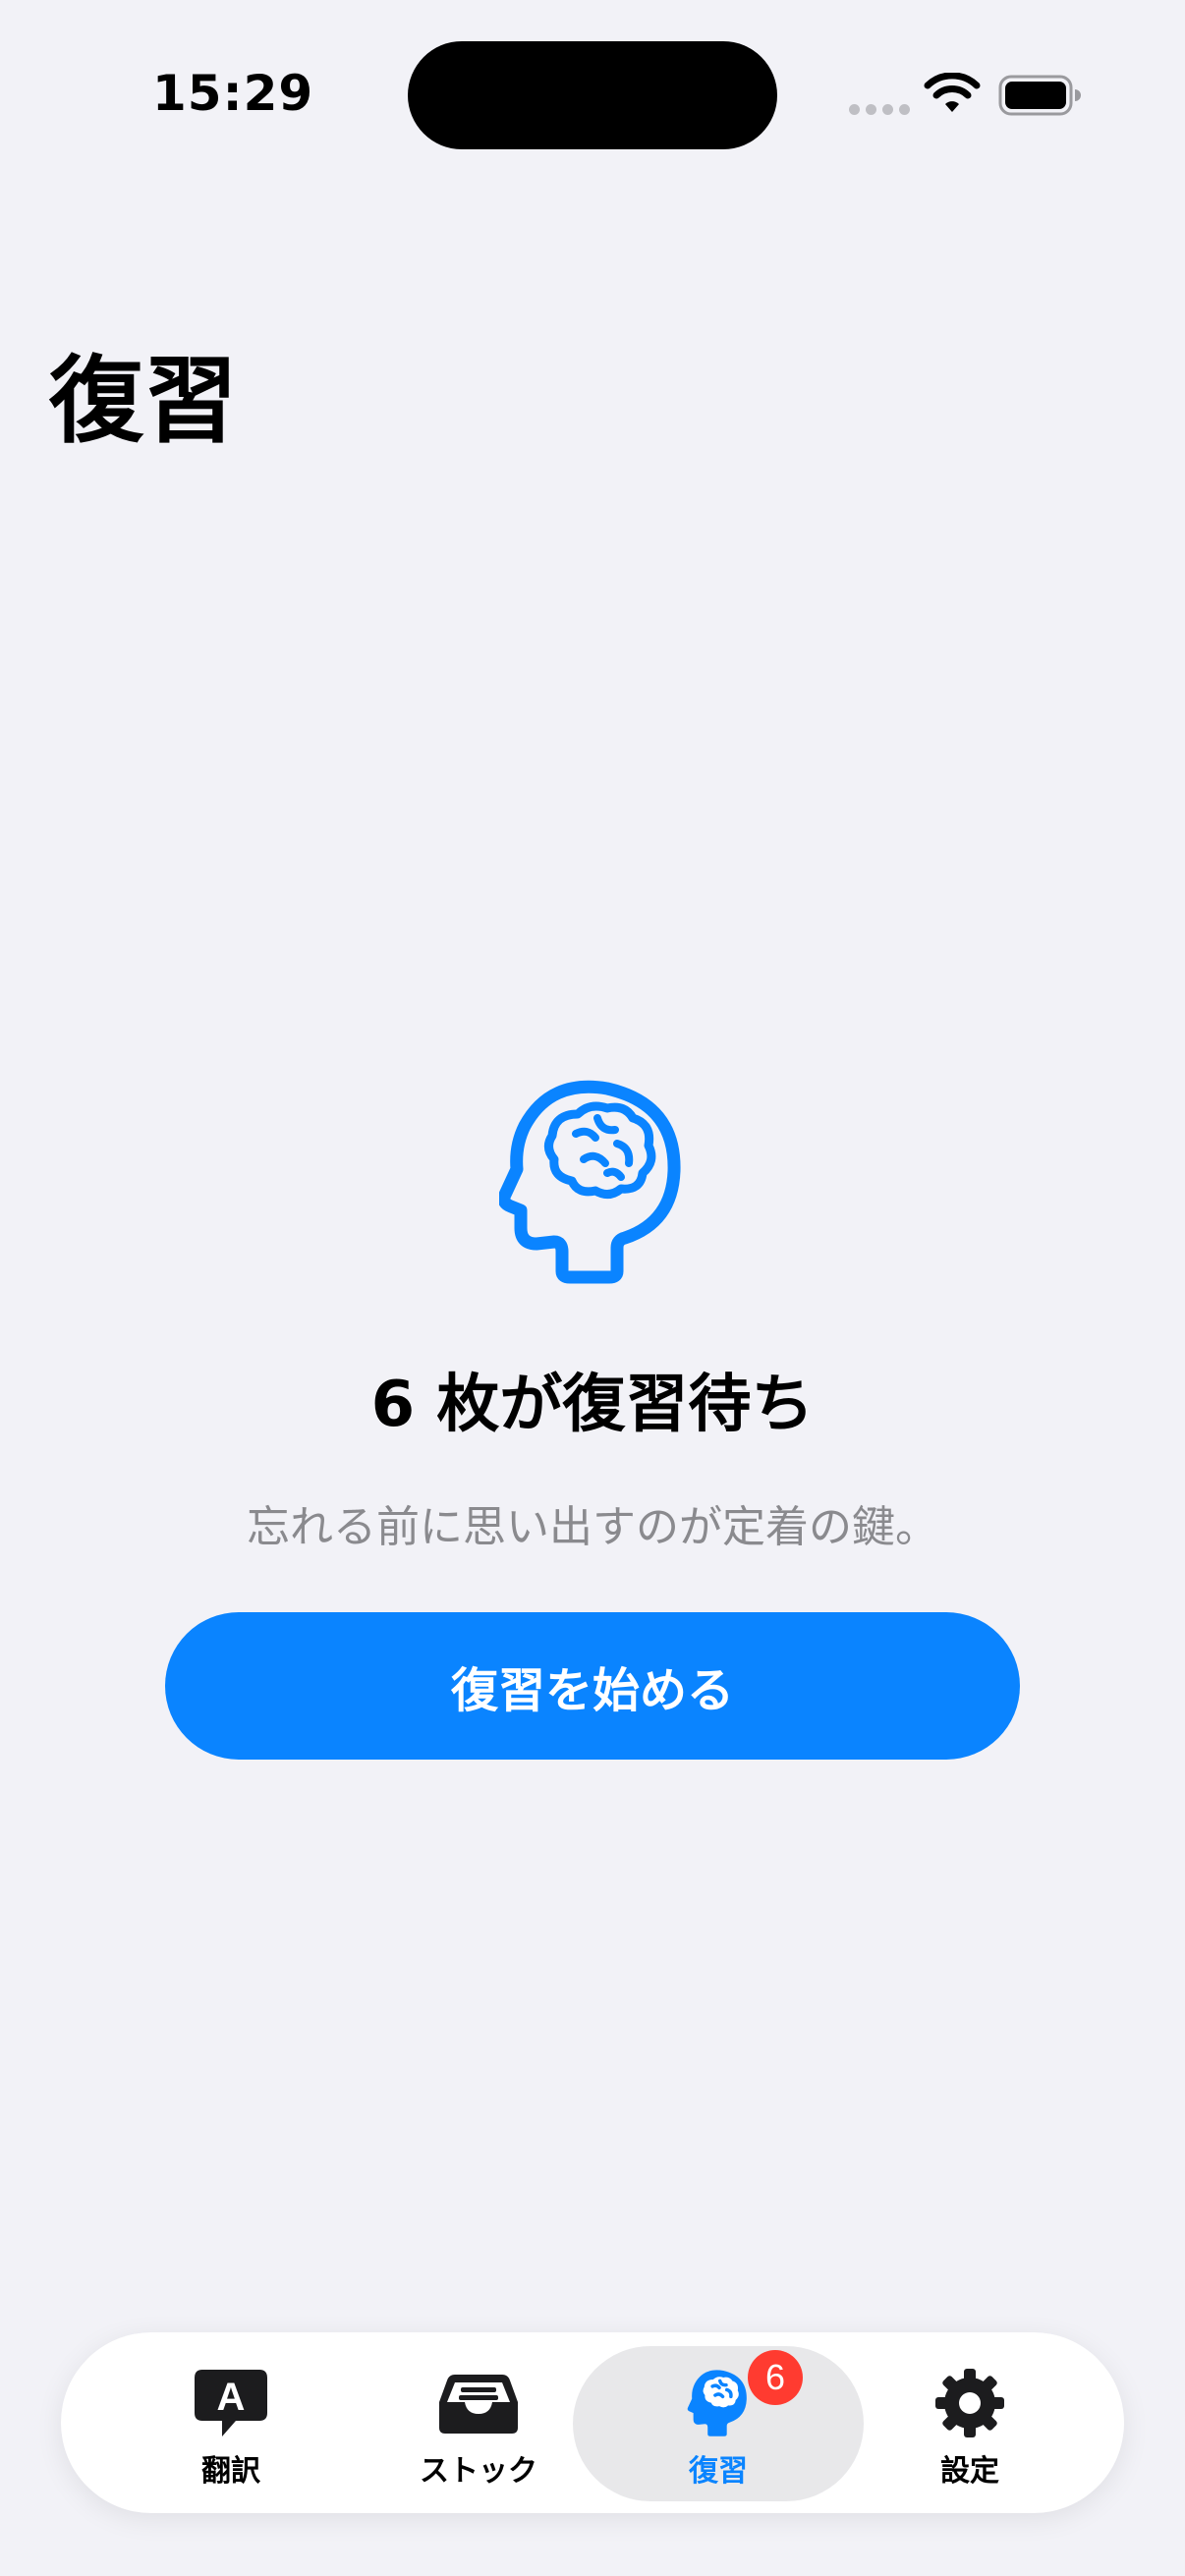 The height and width of the screenshot is (2576, 1185). Describe the element at coordinates (232, 2397) in the screenshot. I see `svg-text: A` at that location.